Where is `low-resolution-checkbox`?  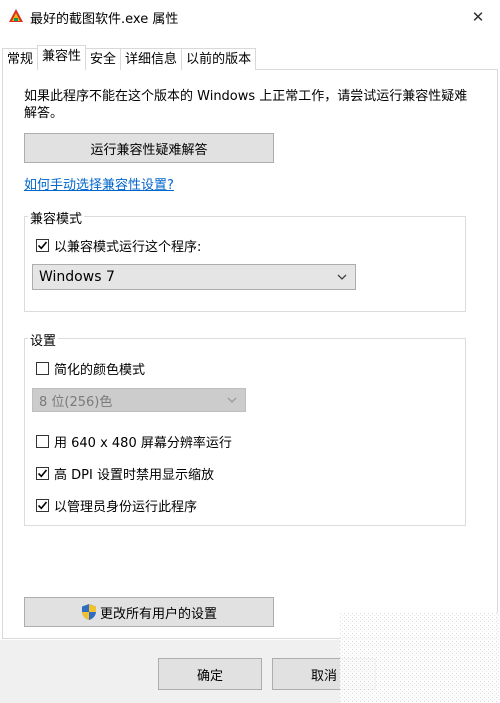
low-resolution-checkbox is located at coordinates (42, 441).